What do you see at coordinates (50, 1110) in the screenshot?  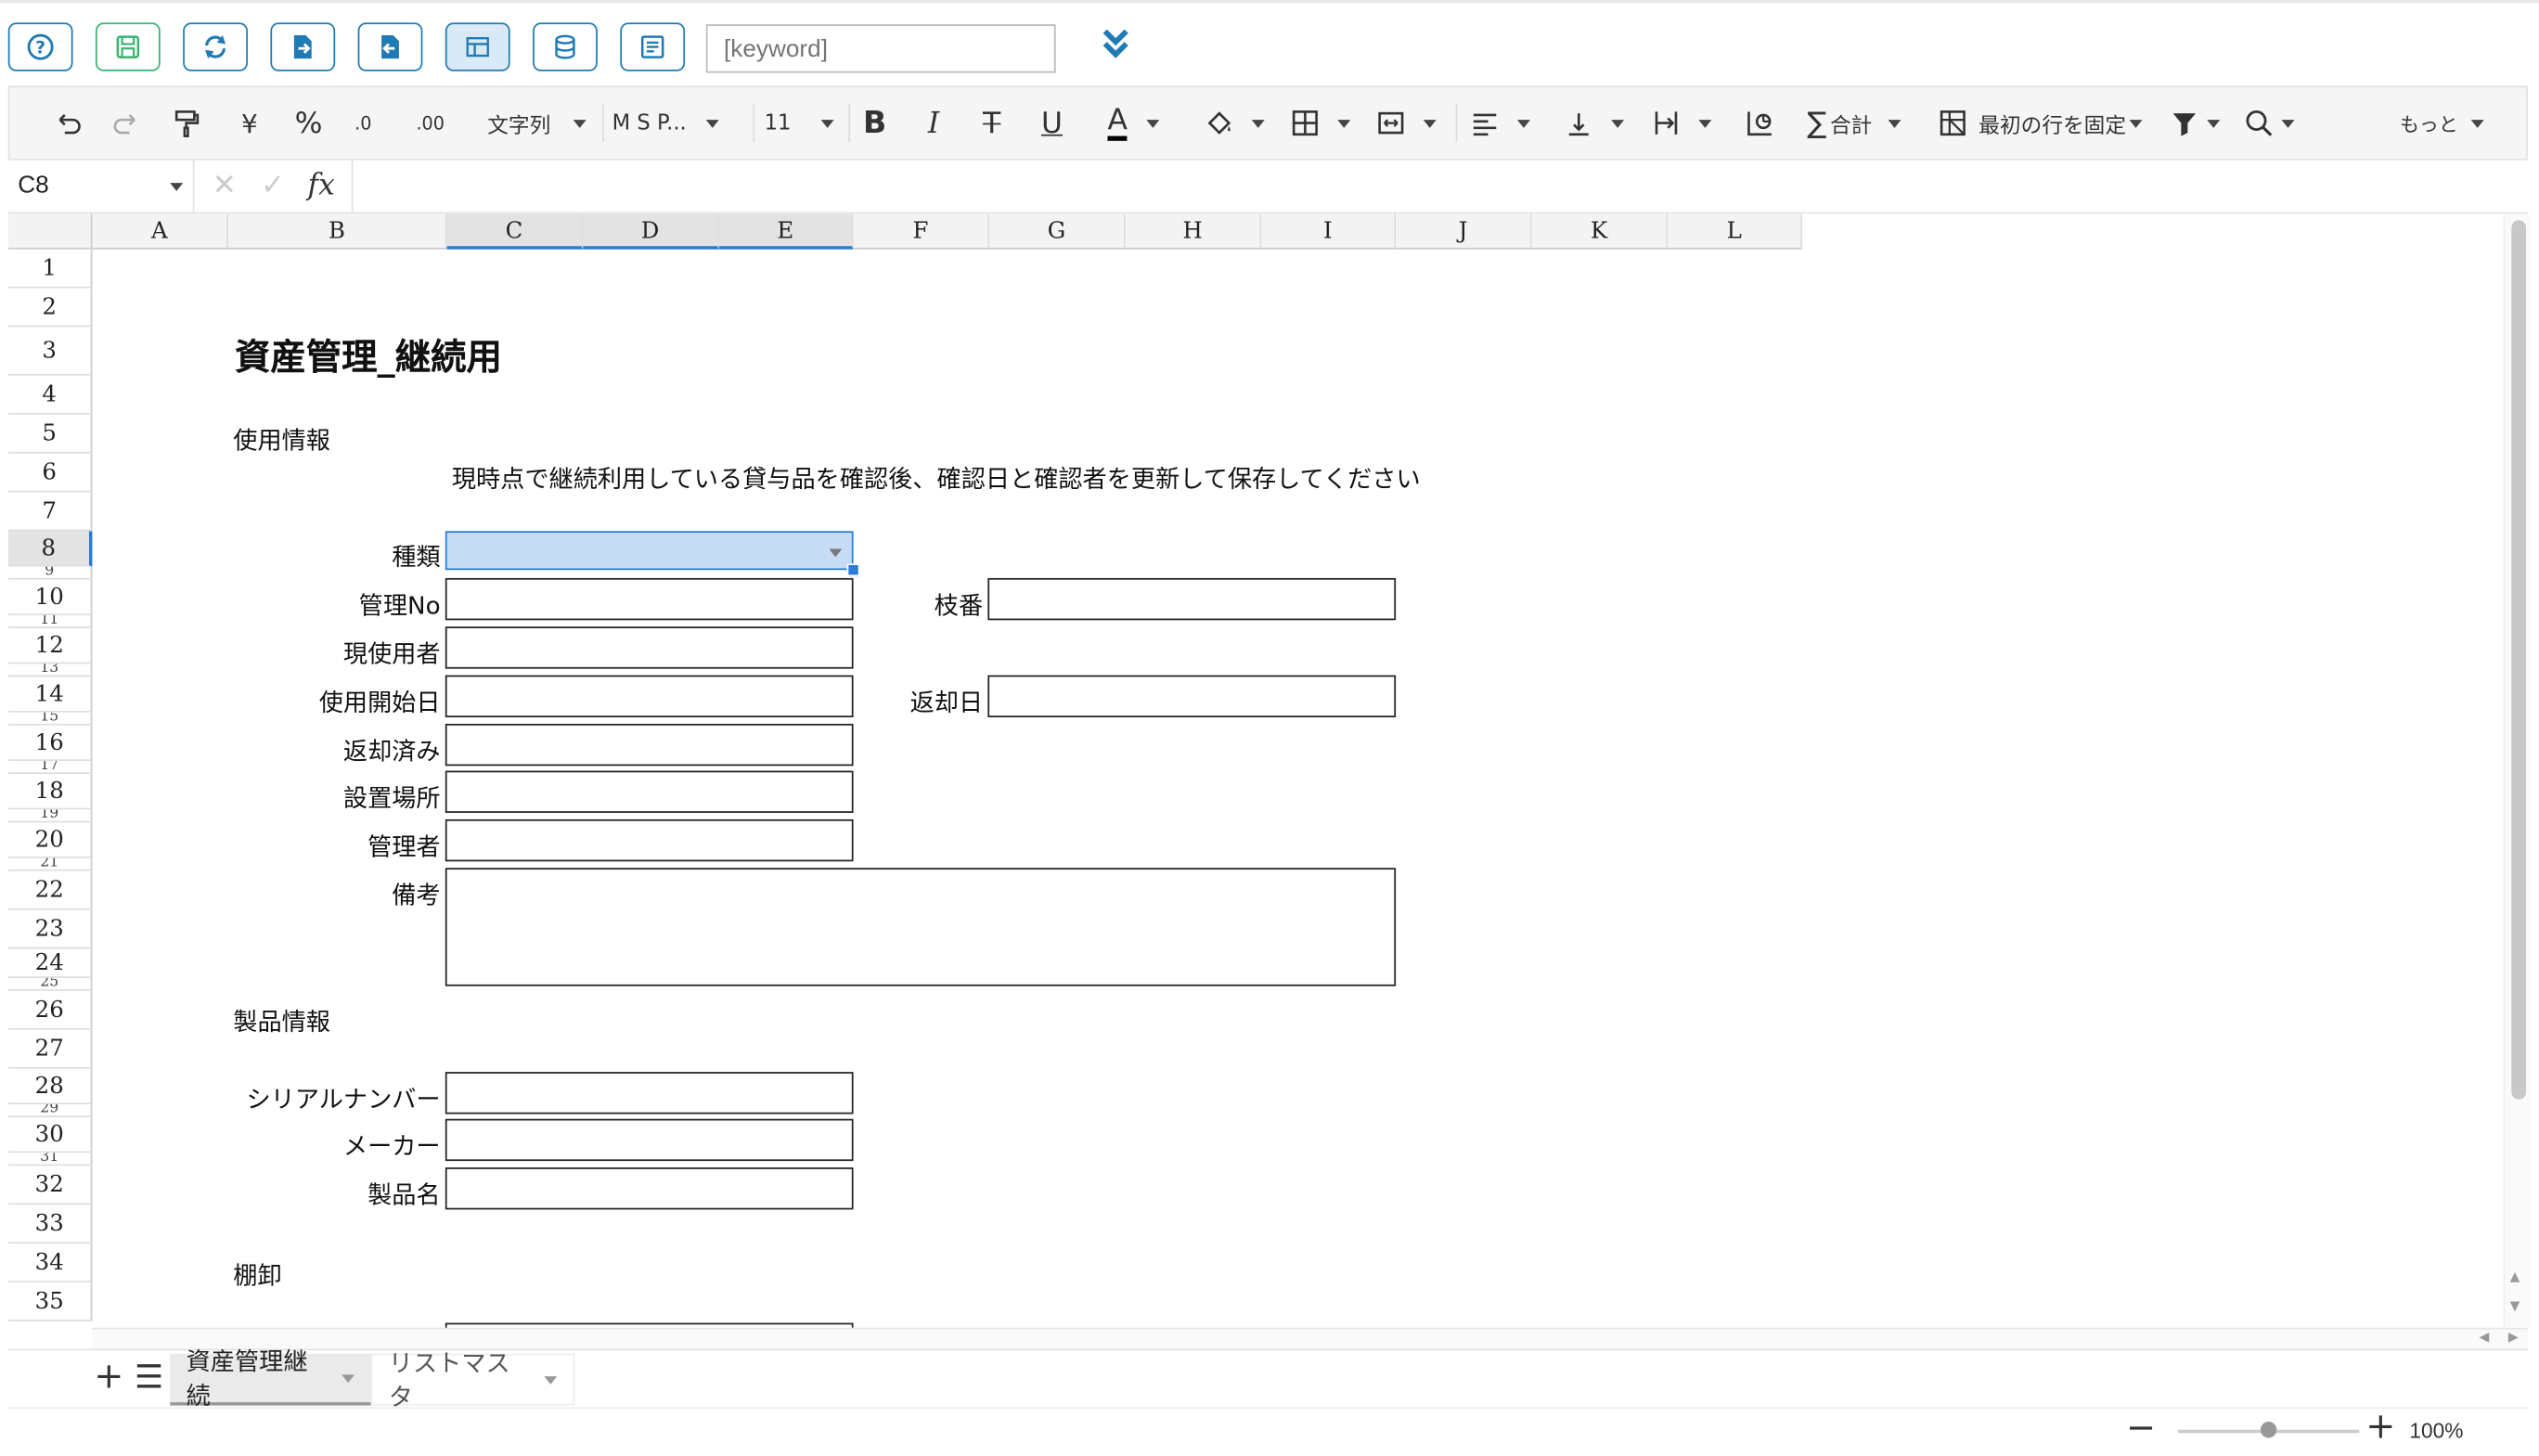 I see `row-header: 29` at bounding box center [50, 1110].